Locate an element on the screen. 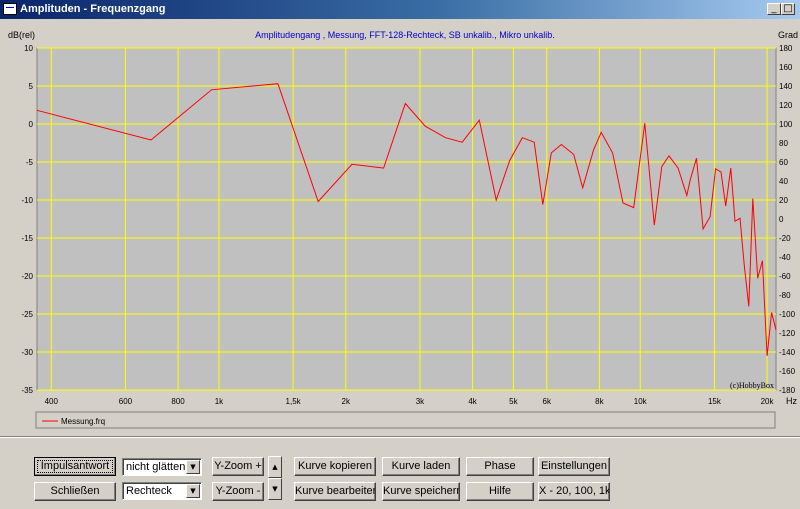  y-tick-label: 0 is located at coordinates (31, 124).